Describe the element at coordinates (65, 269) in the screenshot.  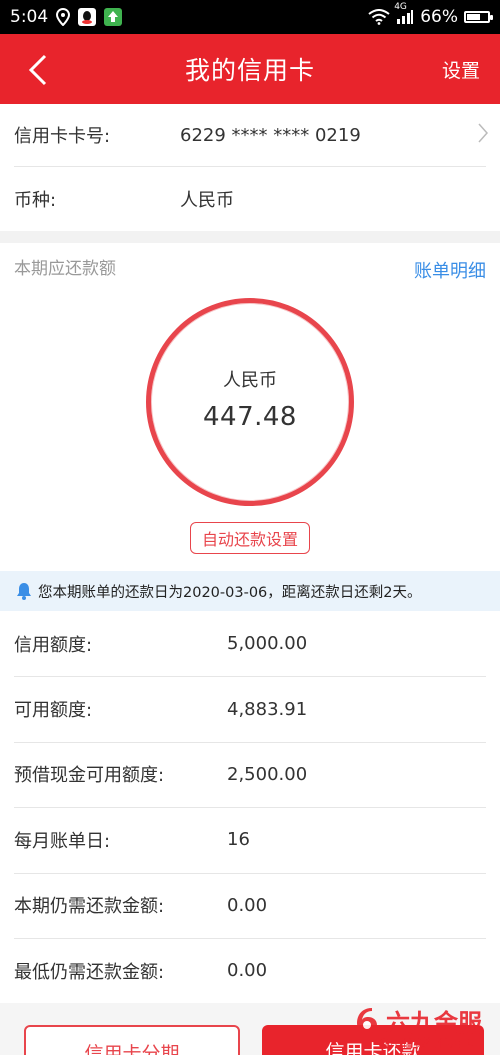
I see `statement-title: 本期应还款额` at that location.